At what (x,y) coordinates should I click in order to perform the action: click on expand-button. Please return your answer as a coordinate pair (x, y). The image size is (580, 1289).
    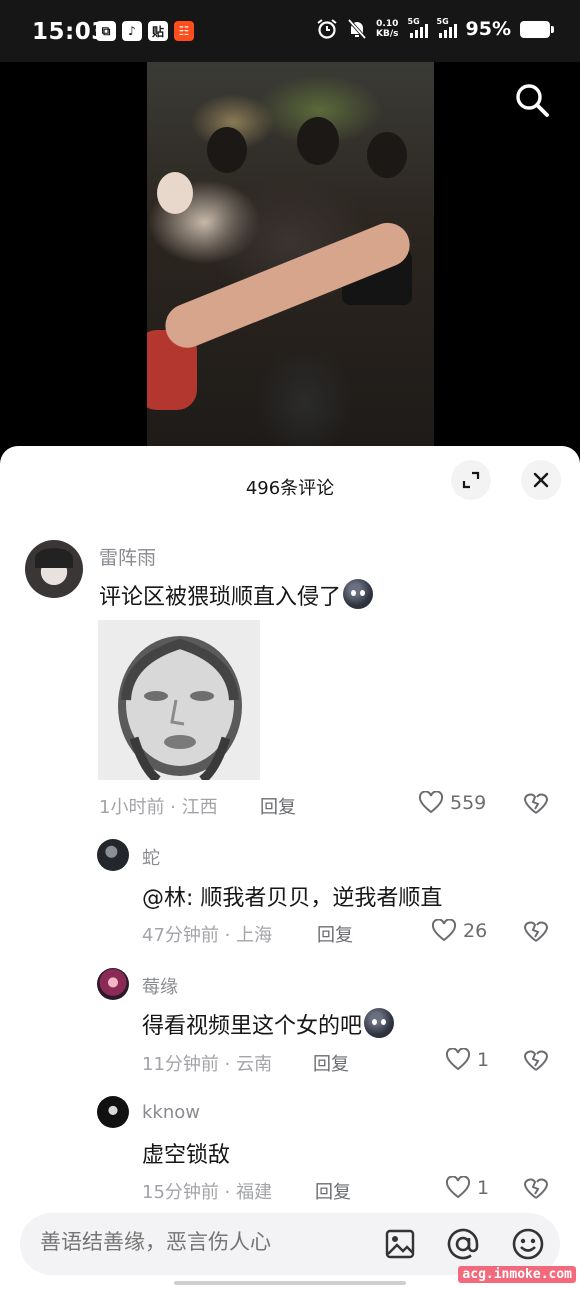
    Looking at the image, I should click on (471, 480).